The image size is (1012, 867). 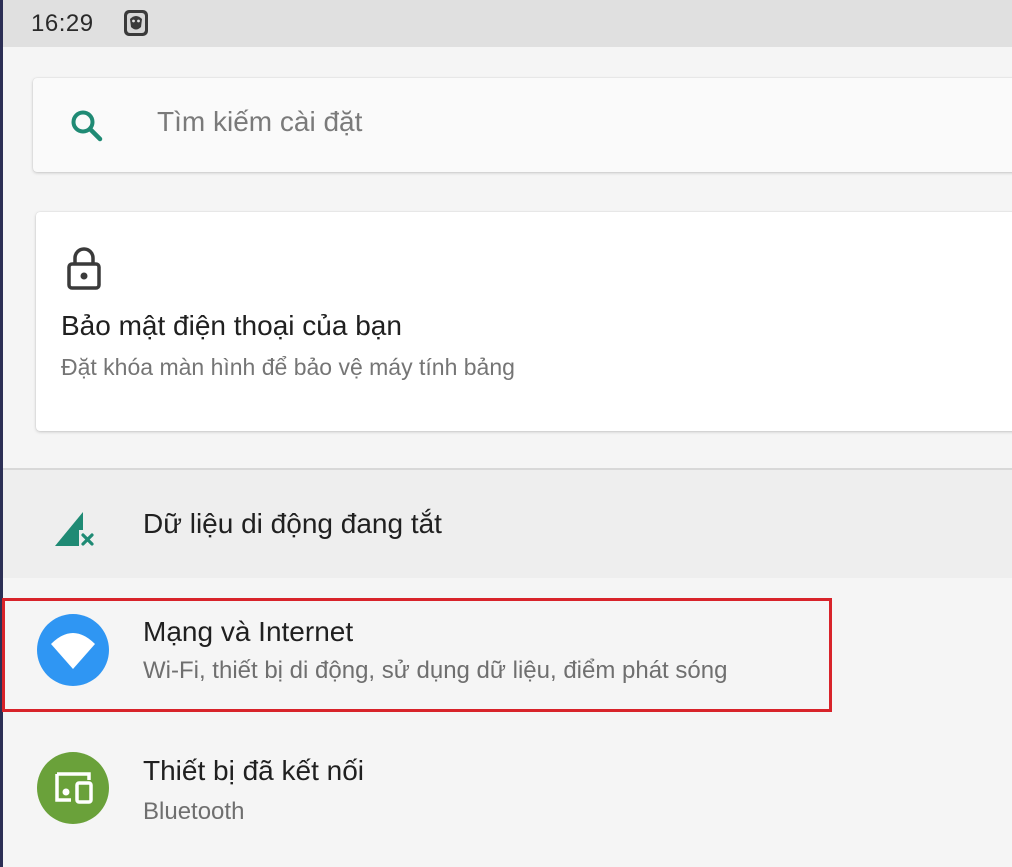 I want to click on settings-item-subtitle: Bluetooth, so click(x=194, y=811).